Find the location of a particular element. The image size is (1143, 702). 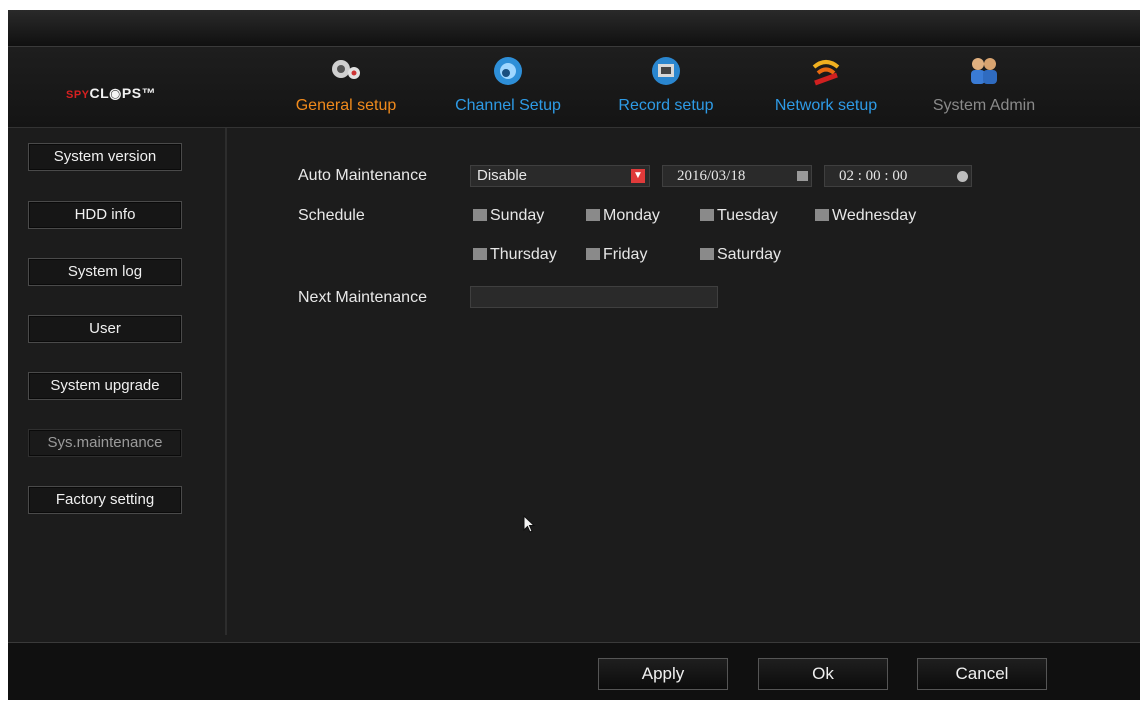

clock-icon is located at coordinates (962, 176).